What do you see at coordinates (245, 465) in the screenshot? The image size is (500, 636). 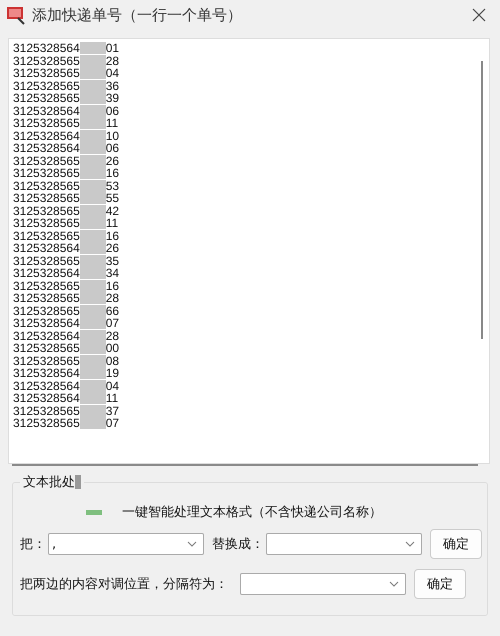 I see `horizontal-scrollbar` at bounding box center [245, 465].